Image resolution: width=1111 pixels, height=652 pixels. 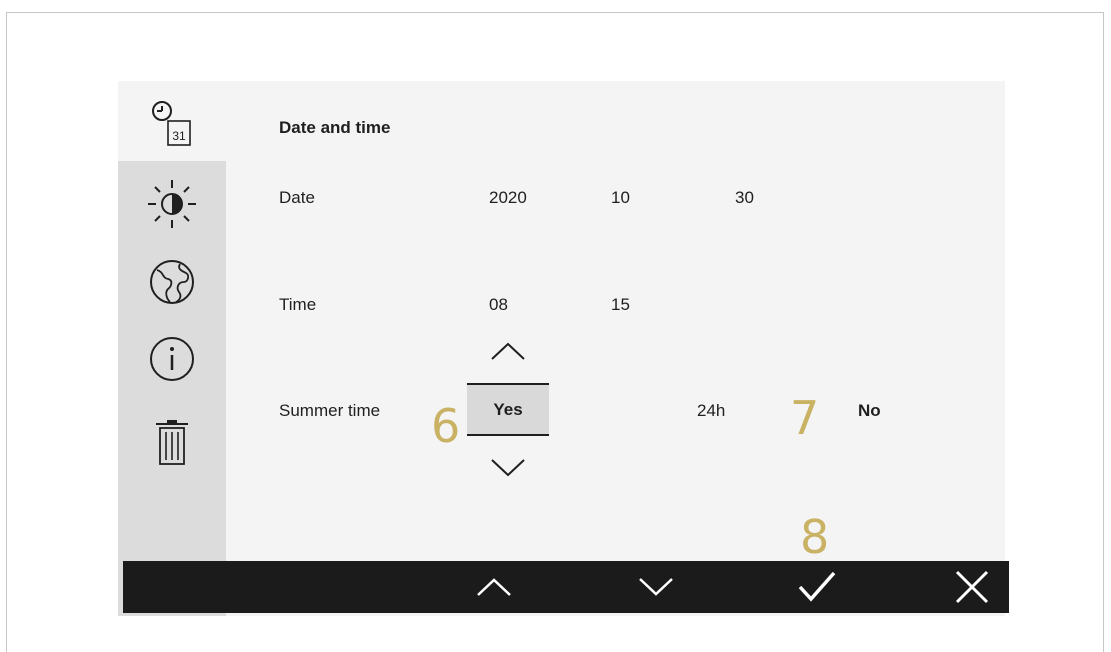 What do you see at coordinates (298, 304) in the screenshot?
I see `time-label: Time` at bounding box center [298, 304].